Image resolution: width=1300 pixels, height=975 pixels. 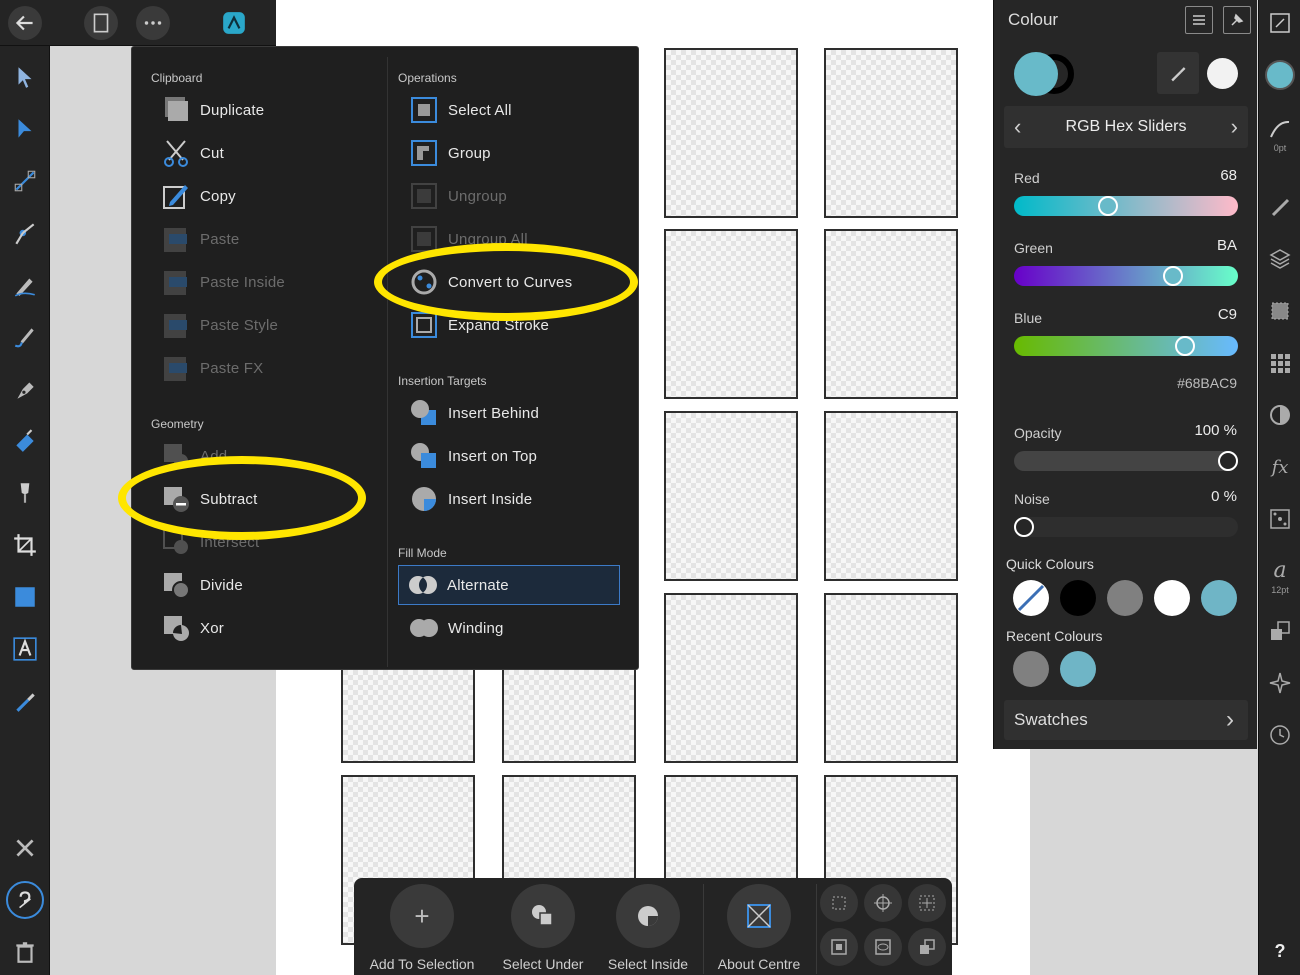 I want to click on fill-colour-well, so click(x=1044, y=74).